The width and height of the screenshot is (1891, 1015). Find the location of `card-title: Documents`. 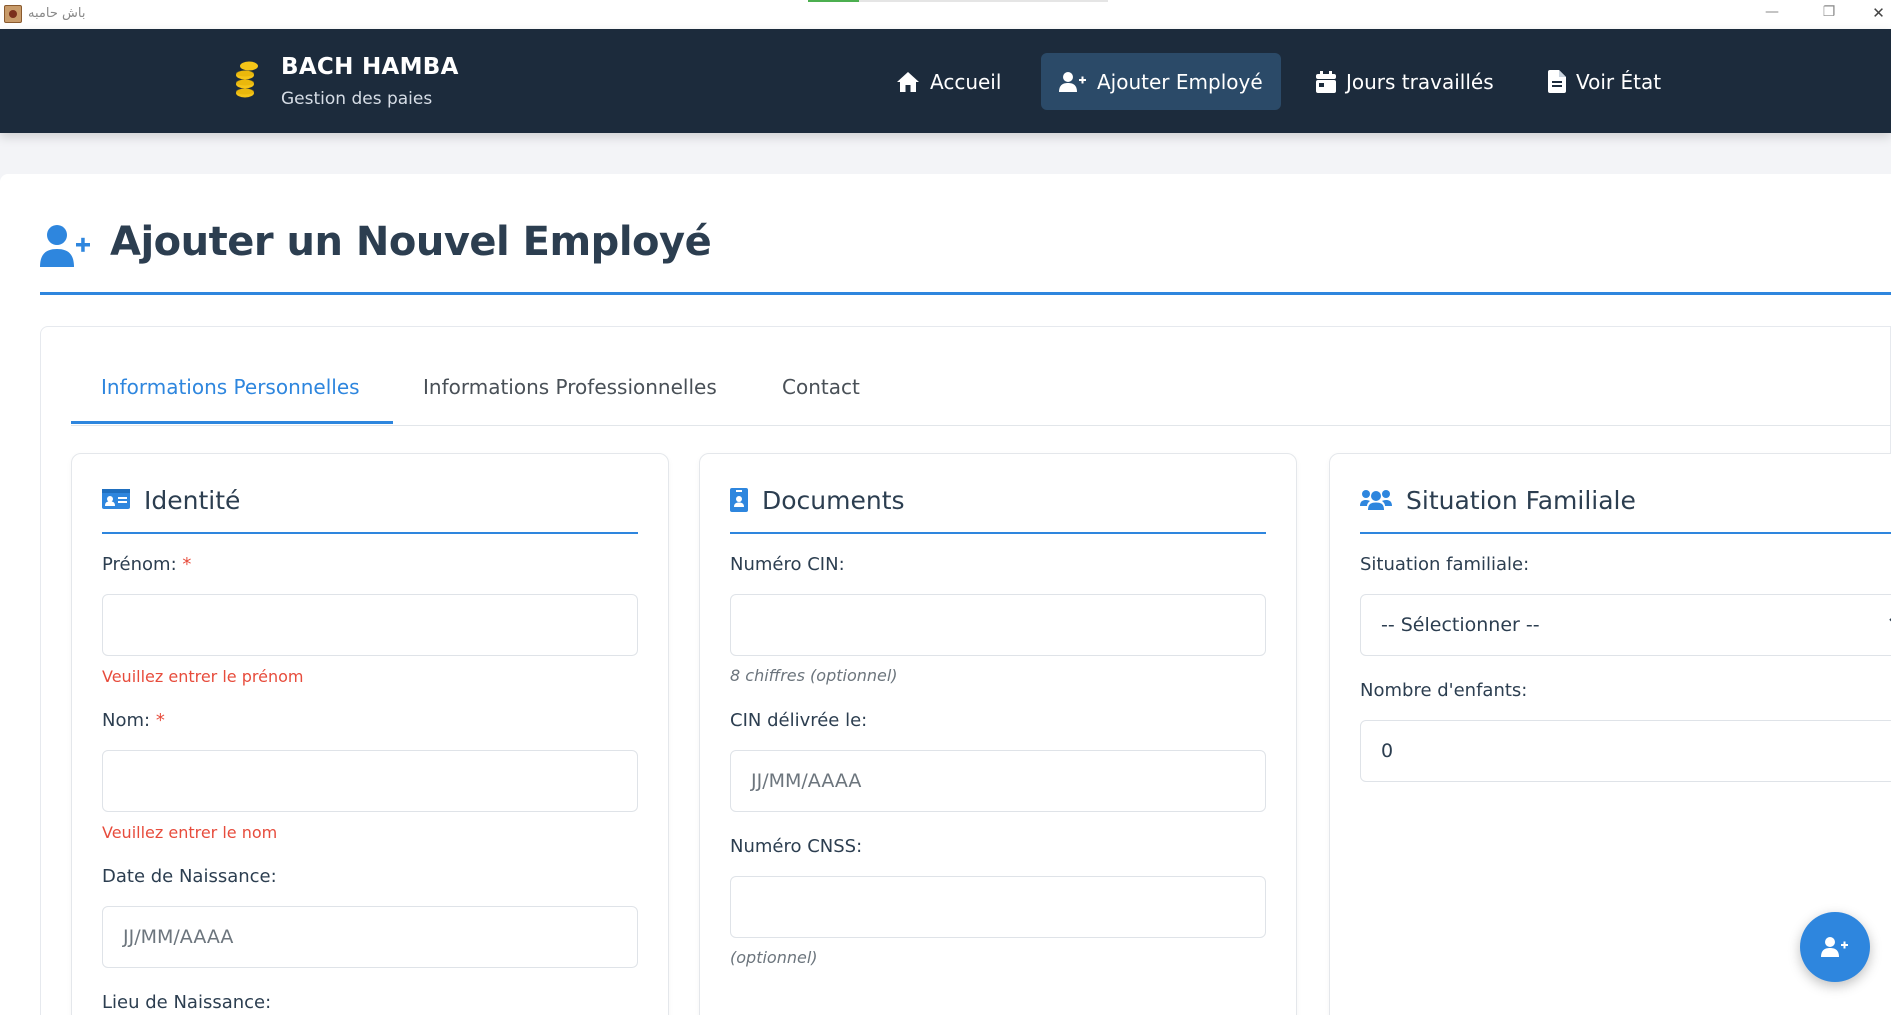

card-title: Documents is located at coordinates (833, 500).